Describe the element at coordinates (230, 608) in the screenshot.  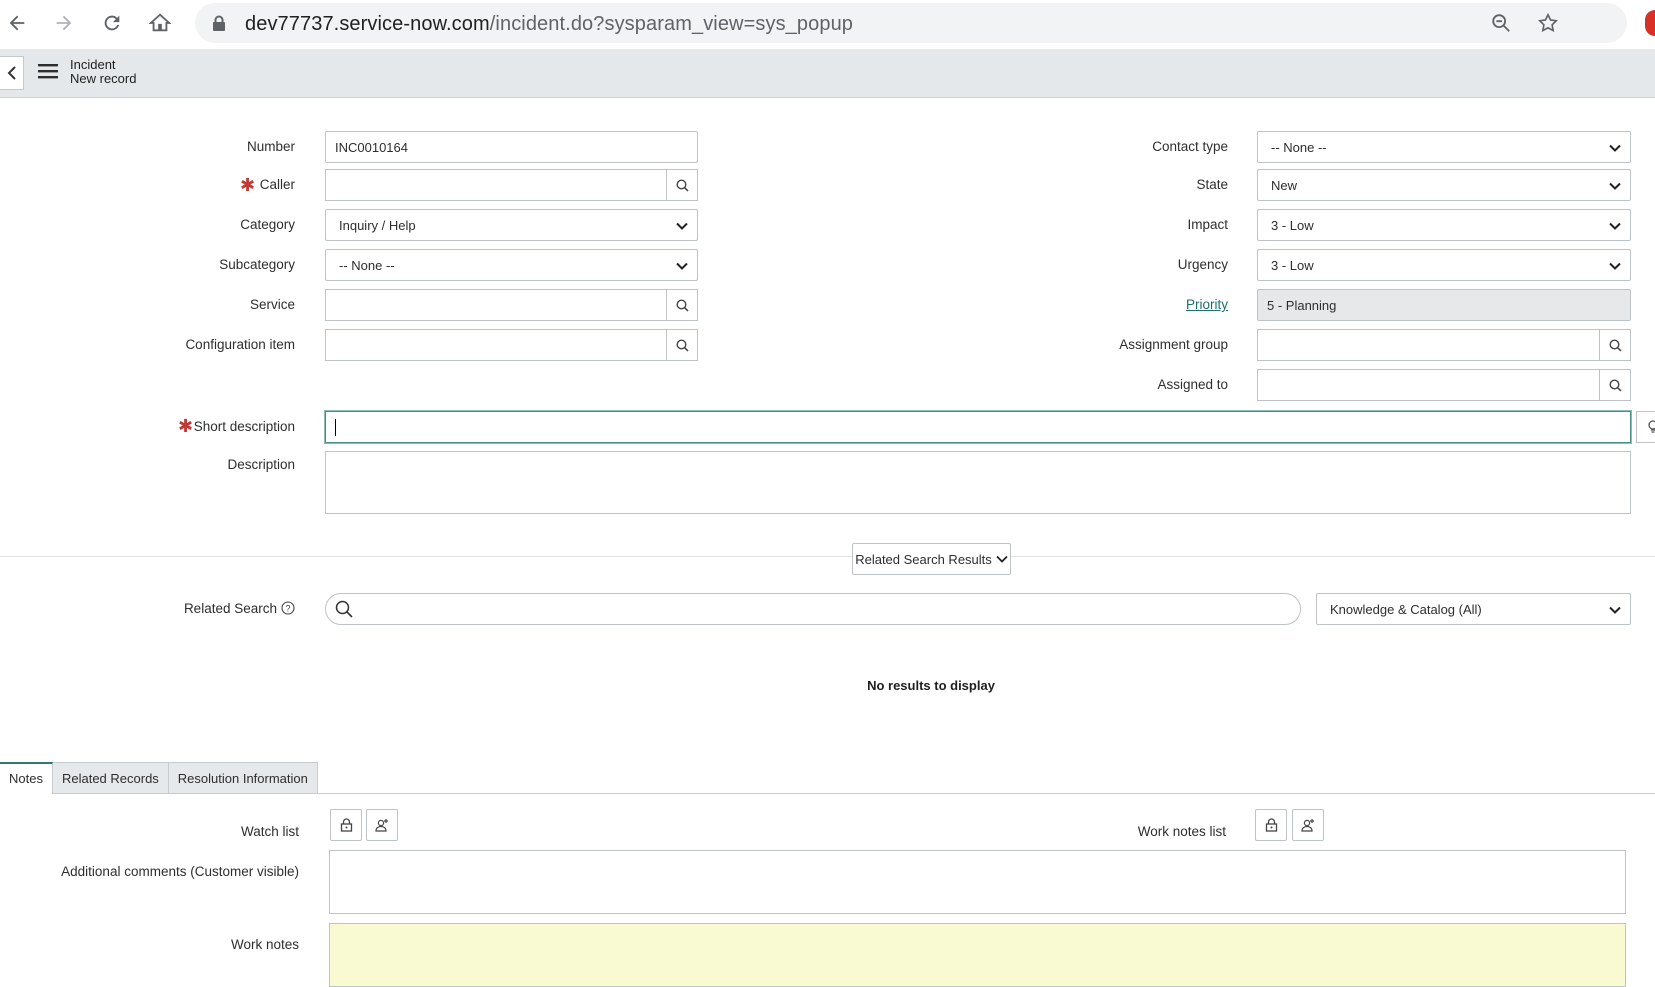
I see `related-search-label: Related Search` at that location.